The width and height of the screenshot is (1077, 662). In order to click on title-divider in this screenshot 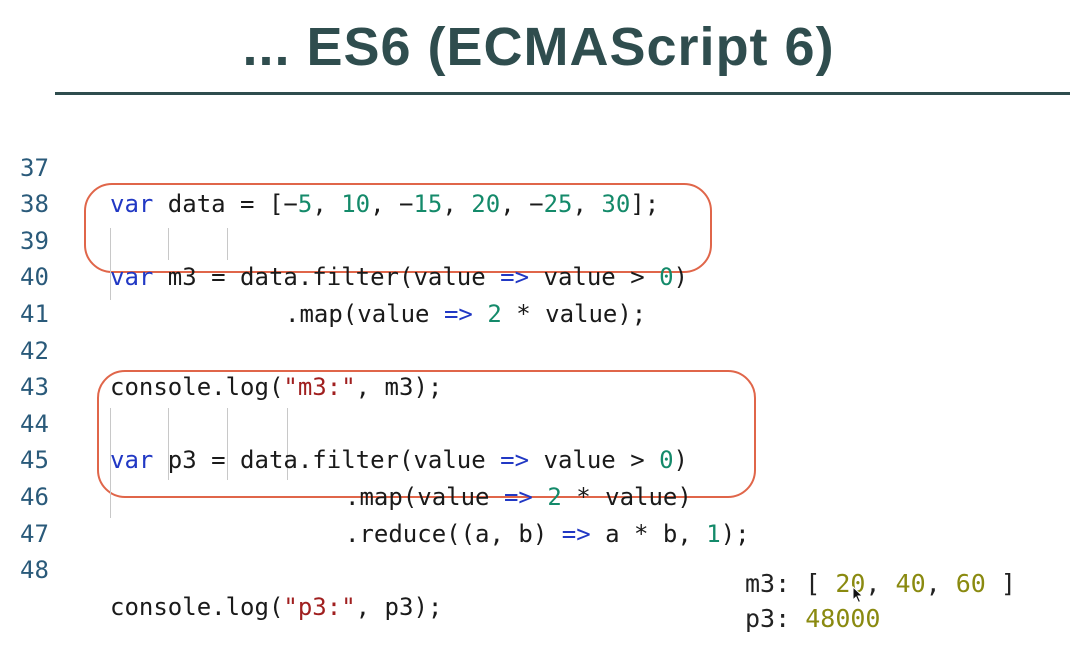, I will do `click(562, 93)`.